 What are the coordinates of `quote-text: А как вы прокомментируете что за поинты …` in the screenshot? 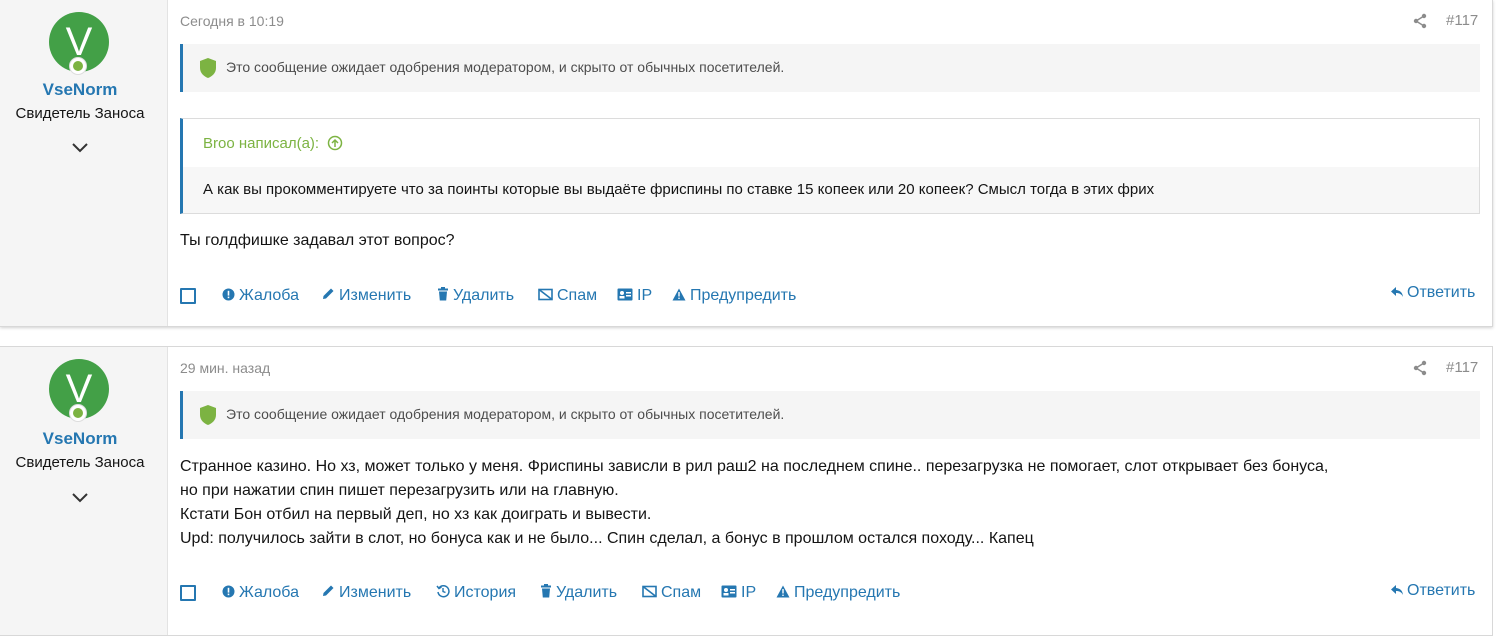 It's located at (679, 189).